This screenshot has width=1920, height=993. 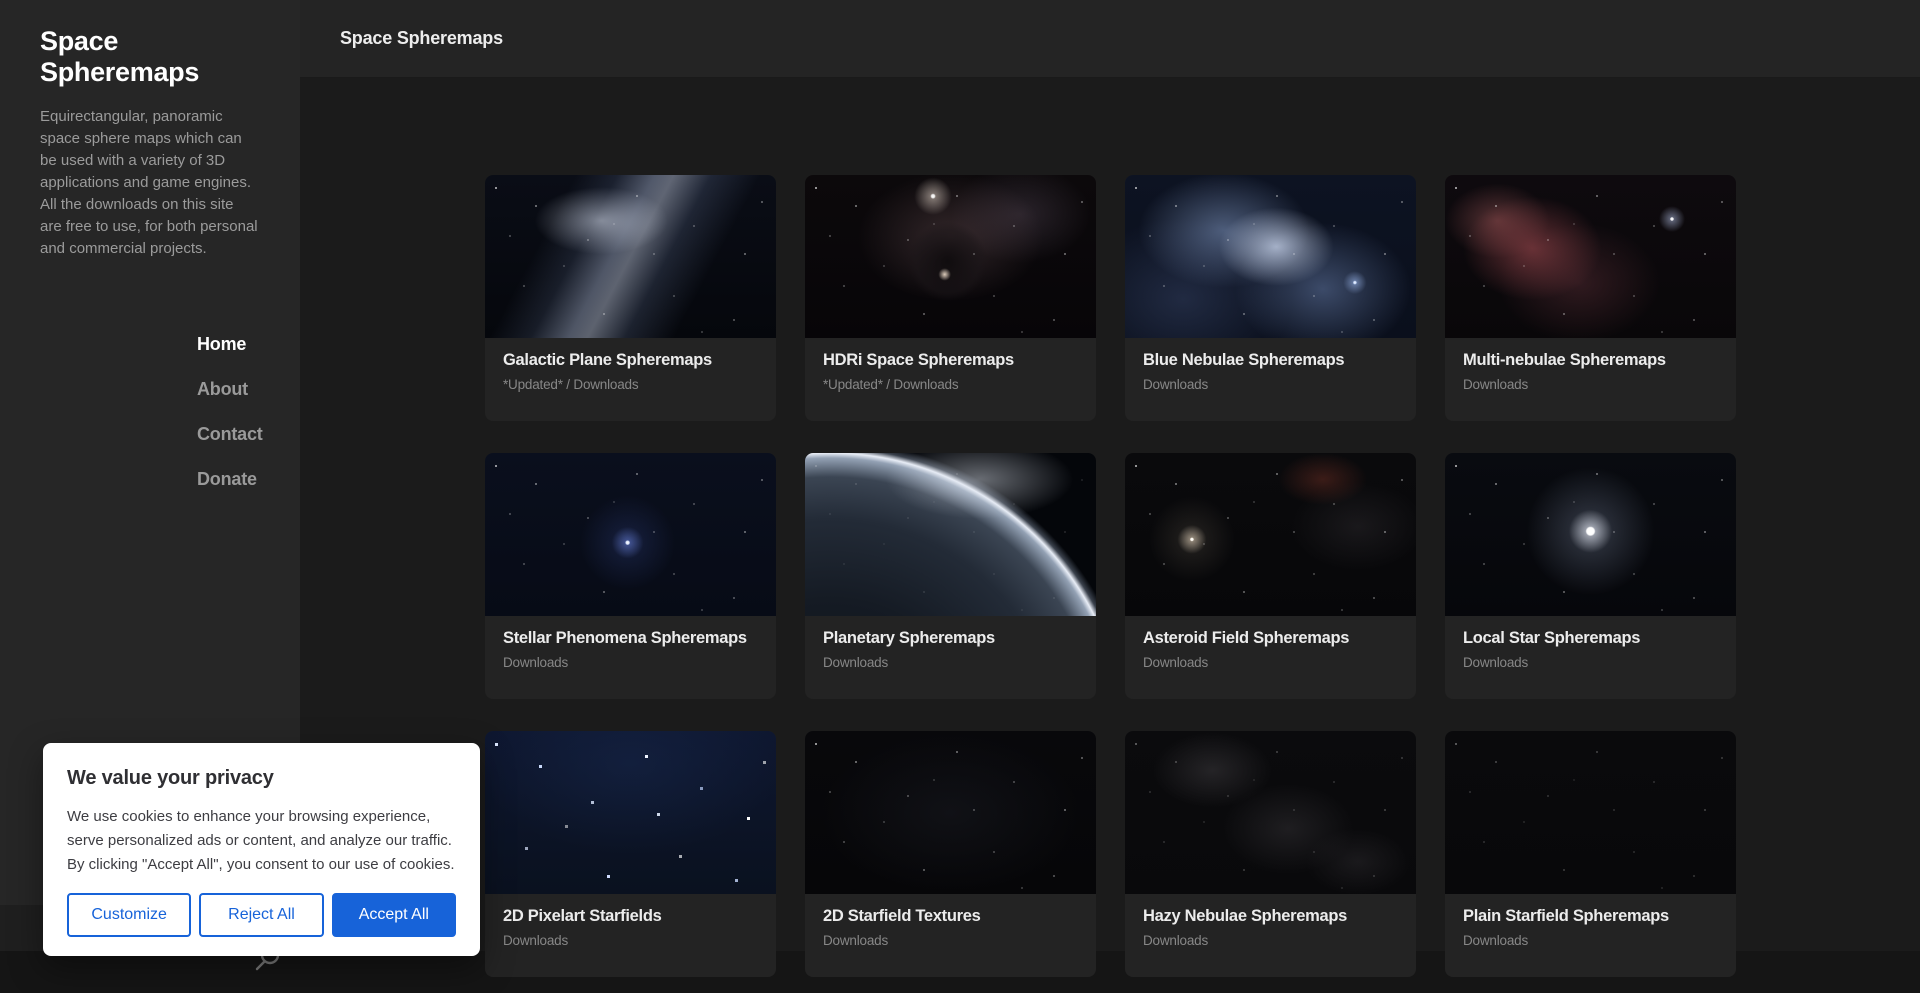 I want to click on card-title: Stellar Phenomena Spheremaps, so click(x=625, y=638).